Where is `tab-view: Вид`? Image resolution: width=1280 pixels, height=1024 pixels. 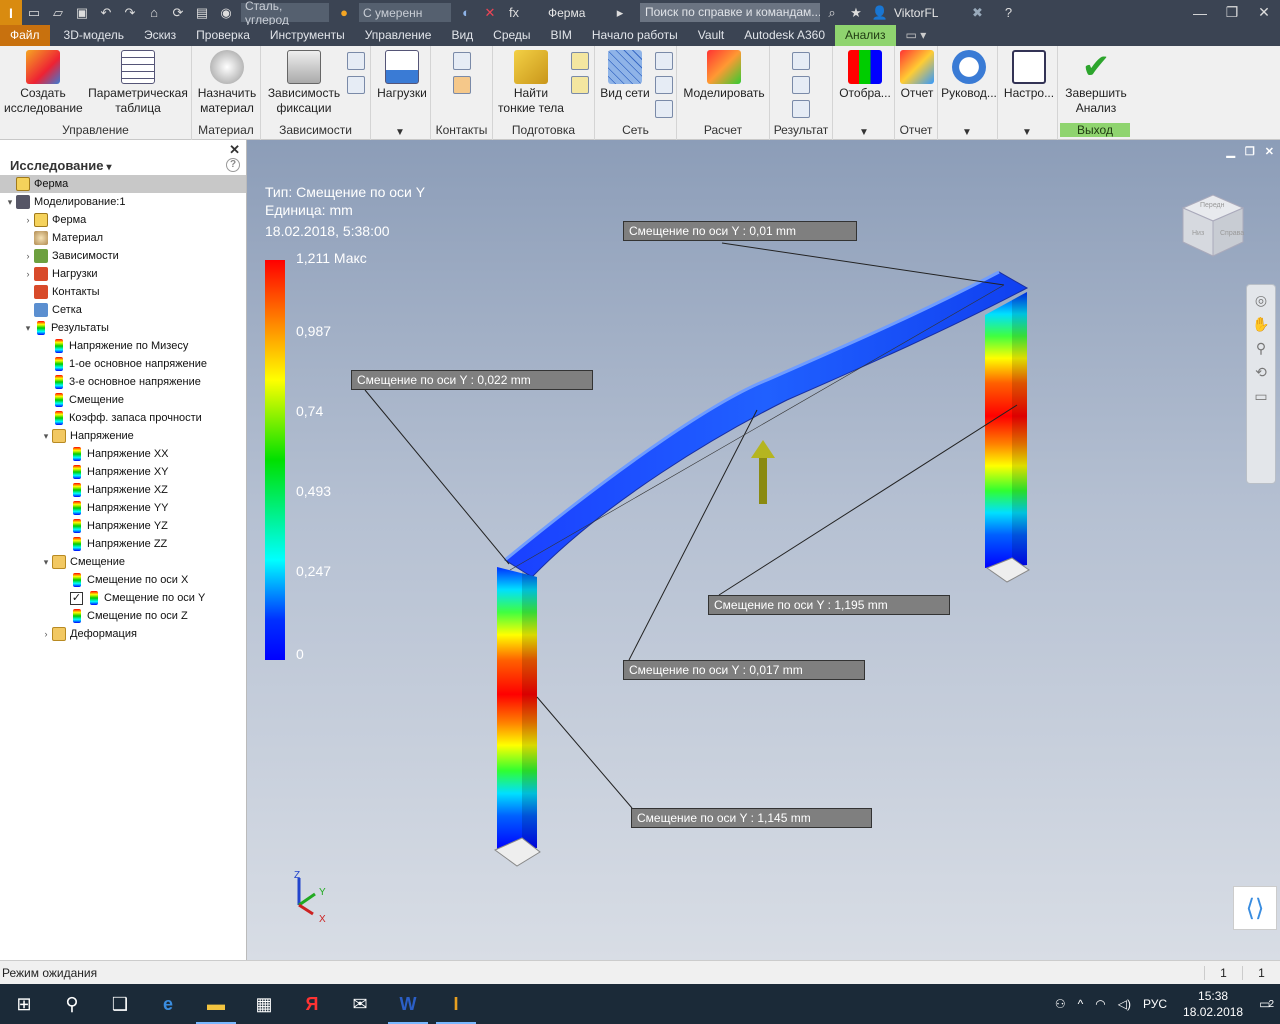
tab-view: Вид is located at coordinates (462, 35).